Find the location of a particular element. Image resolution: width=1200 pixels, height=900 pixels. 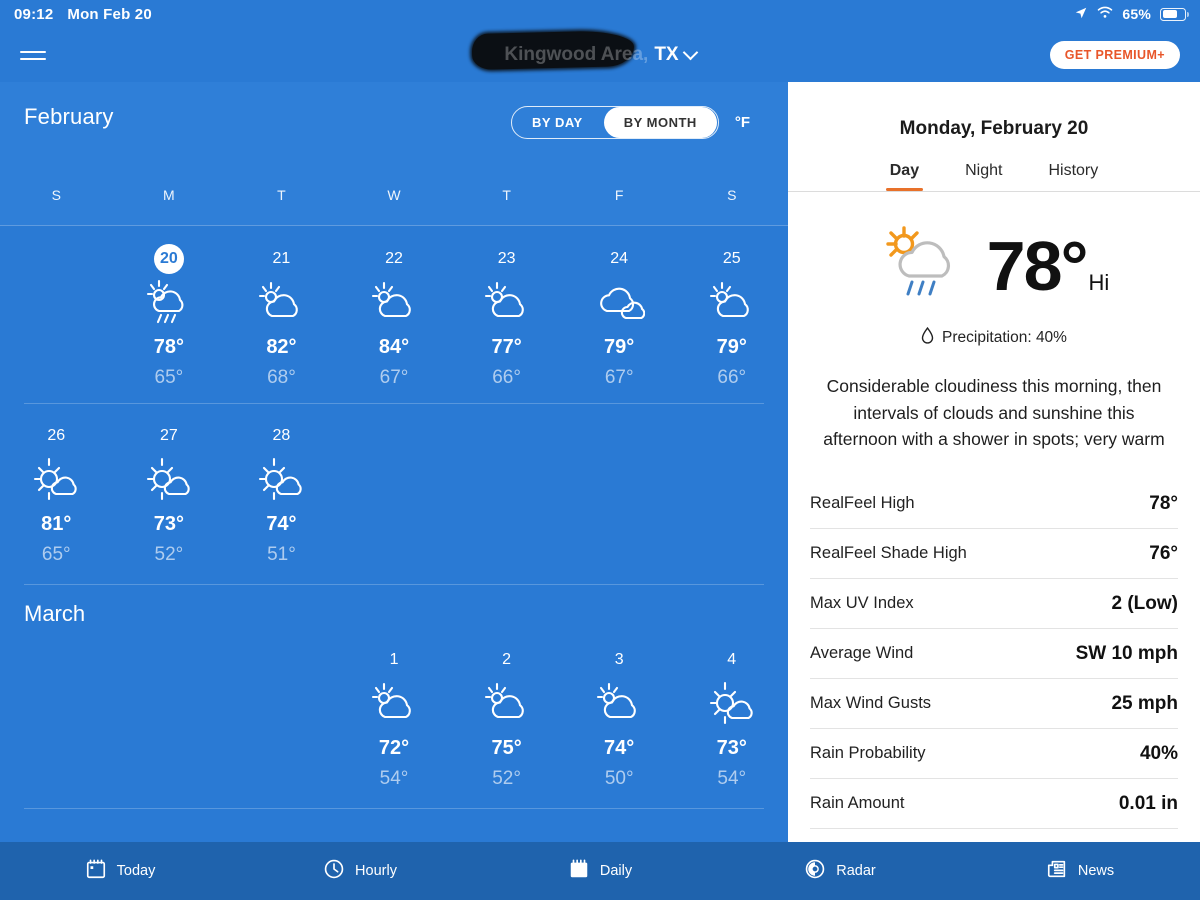

tab-night: Night is located at coordinates (983, 176).